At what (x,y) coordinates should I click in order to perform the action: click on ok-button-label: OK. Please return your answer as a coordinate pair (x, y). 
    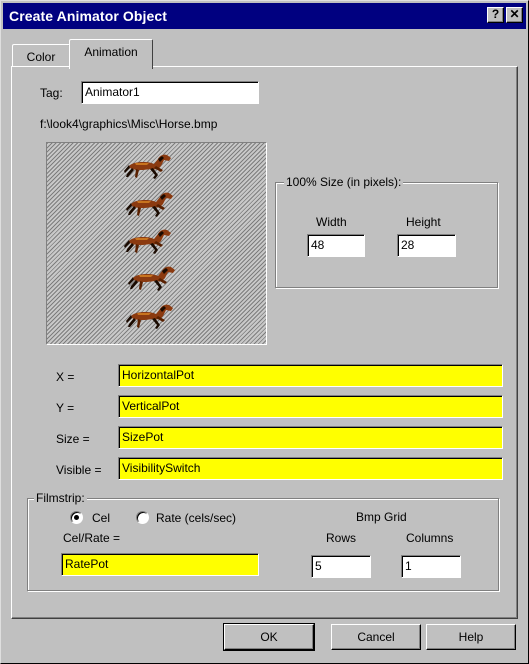
    Looking at the image, I should click on (269, 637).